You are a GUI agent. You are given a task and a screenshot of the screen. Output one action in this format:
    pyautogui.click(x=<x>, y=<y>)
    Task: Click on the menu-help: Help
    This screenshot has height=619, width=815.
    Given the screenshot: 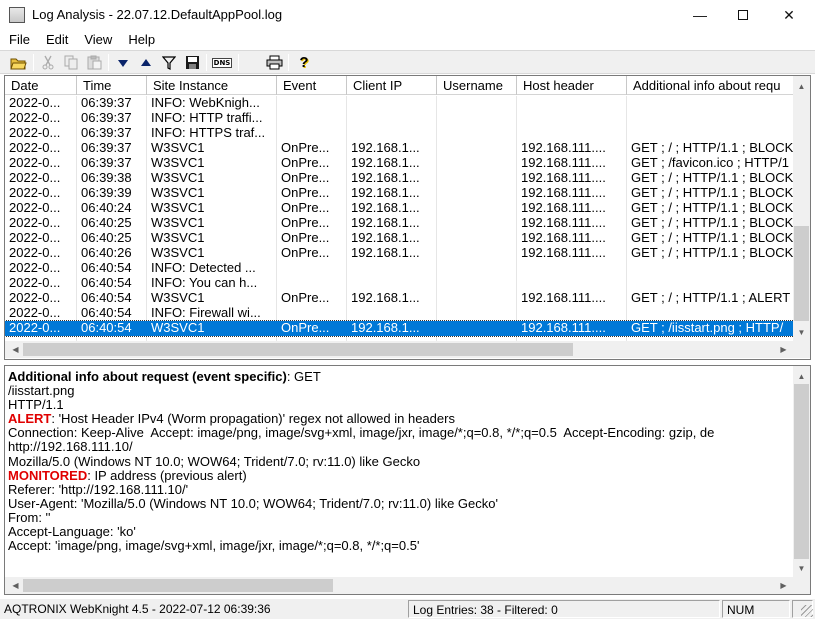 What is the action you would take?
    pyautogui.click(x=140, y=40)
    